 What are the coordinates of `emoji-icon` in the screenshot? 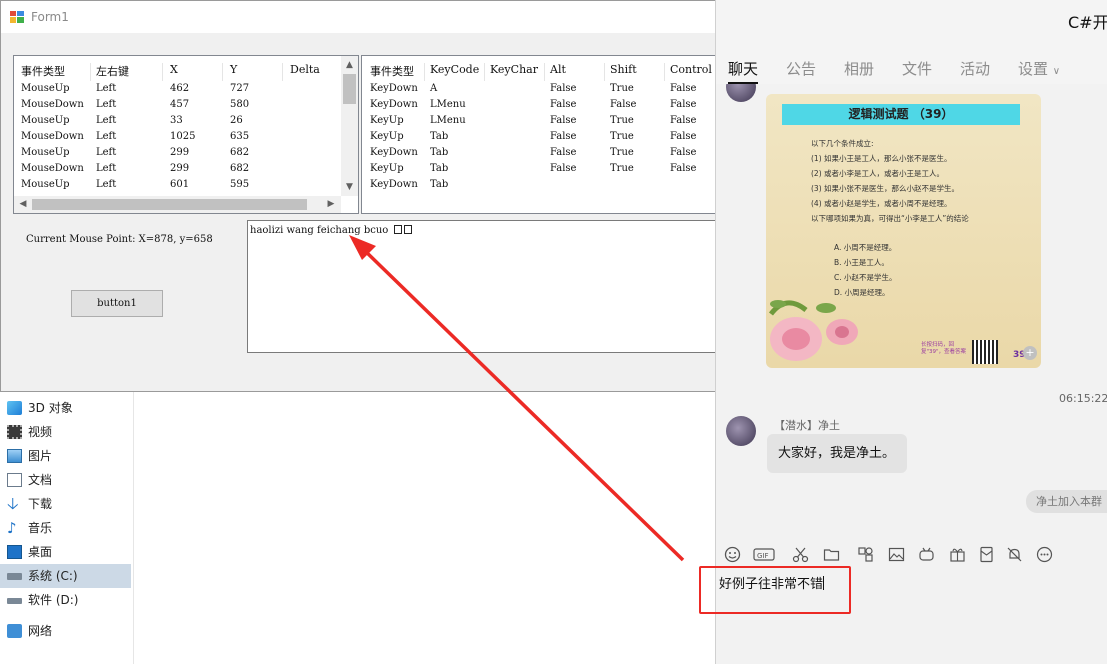 It's located at (732, 554).